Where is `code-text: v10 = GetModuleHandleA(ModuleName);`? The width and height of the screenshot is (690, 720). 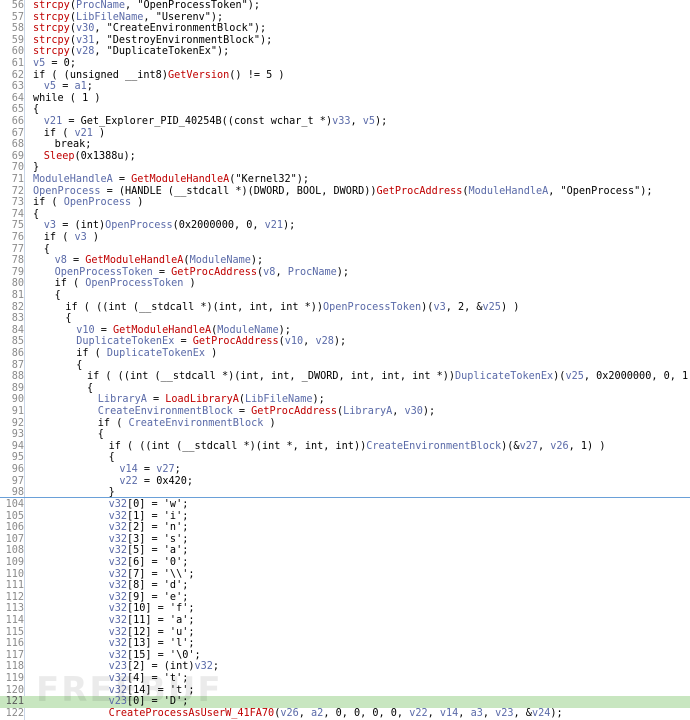 code-text: v10 = GetModuleHandleA(ModuleName); is located at coordinates (183, 331).